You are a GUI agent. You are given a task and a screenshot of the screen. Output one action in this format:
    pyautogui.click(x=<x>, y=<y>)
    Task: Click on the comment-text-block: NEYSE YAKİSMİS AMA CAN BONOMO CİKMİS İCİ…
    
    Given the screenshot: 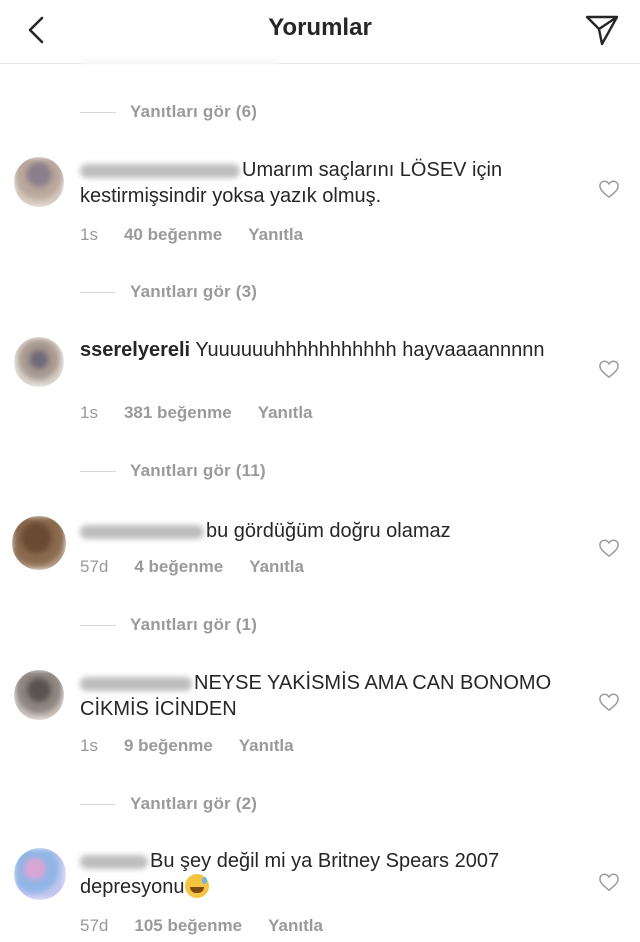 What is the action you would take?
    pyautogui.click(x=325, y=696)
    